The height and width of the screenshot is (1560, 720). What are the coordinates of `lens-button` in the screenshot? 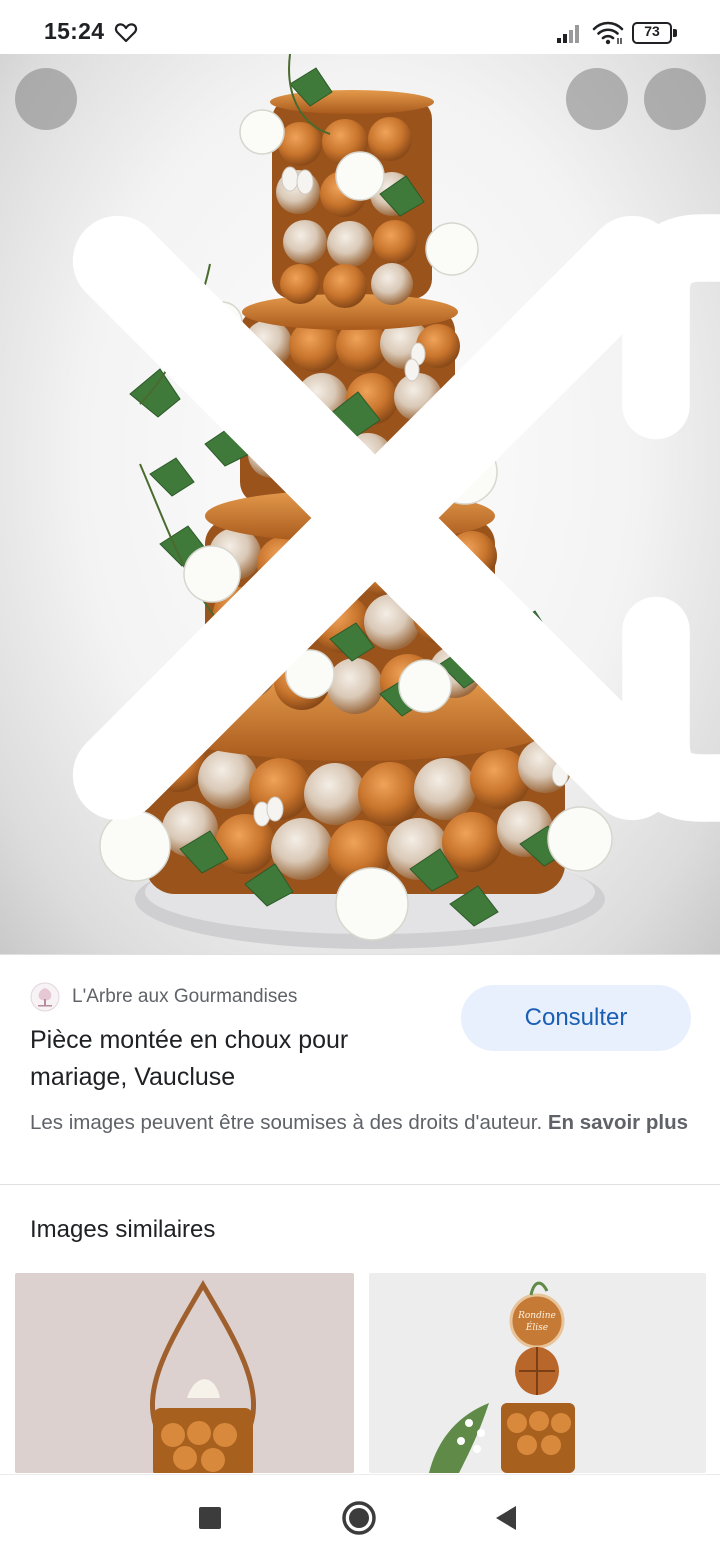 It's located at (643, 445).